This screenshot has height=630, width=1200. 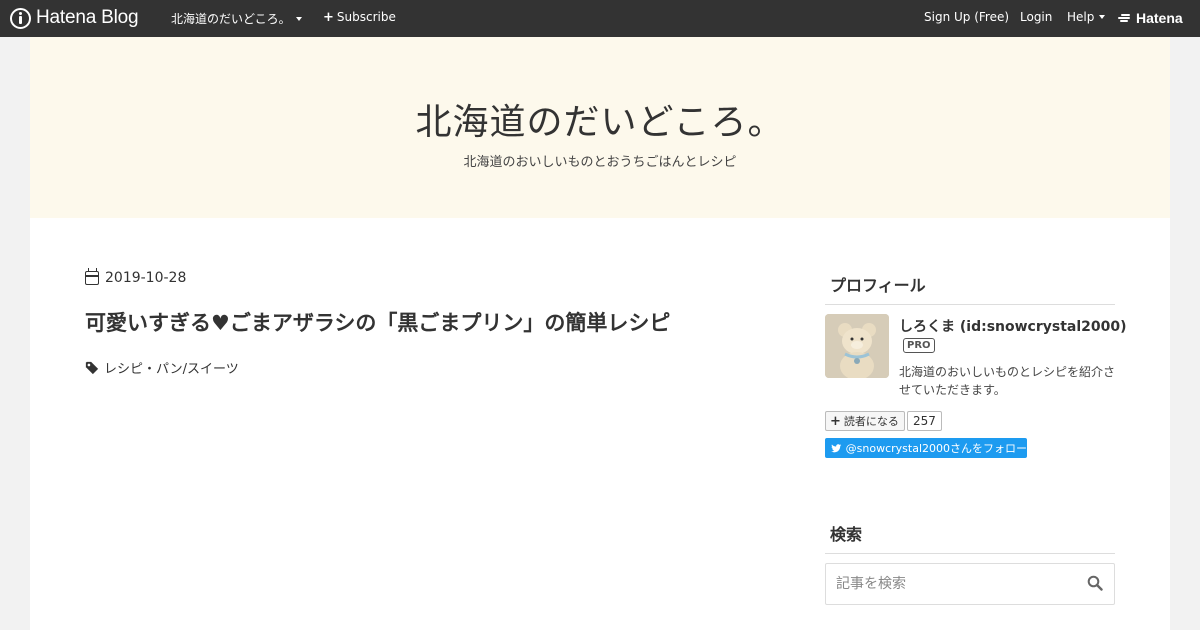 What do you see at coordinates (20, 18) in the screenshot?
I see `hatena-blog-logo-icon` at bounding box center [20, 18].